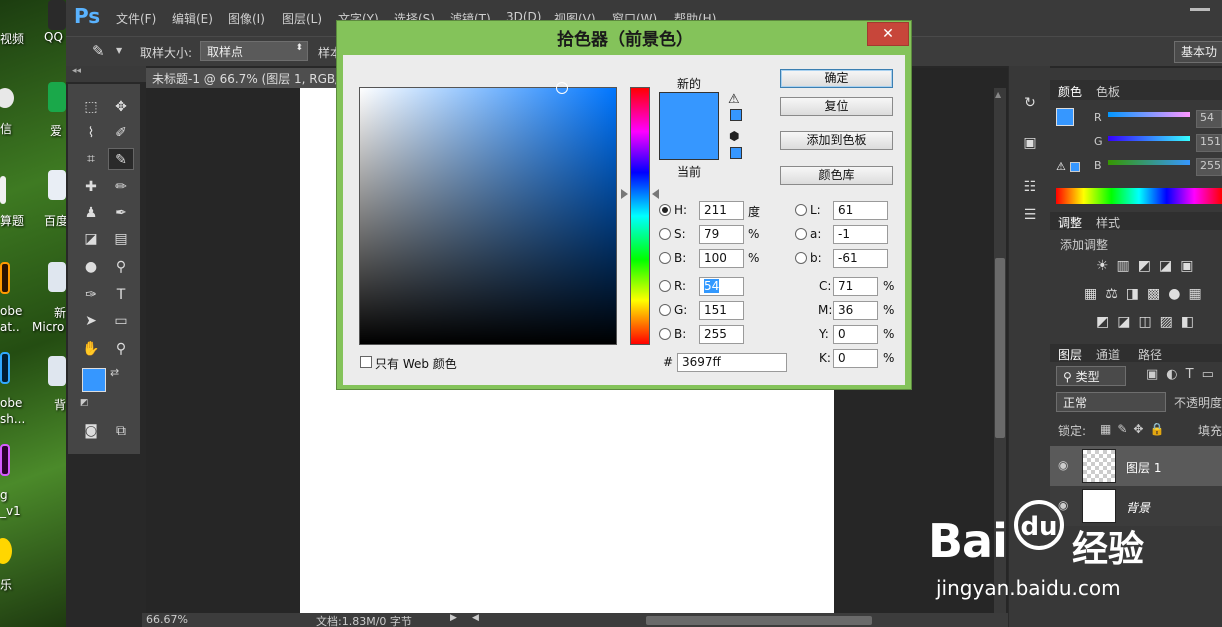  Describe the element at coordinates (721, 310) in the screenshot. I see `input-g: 151` at that location.